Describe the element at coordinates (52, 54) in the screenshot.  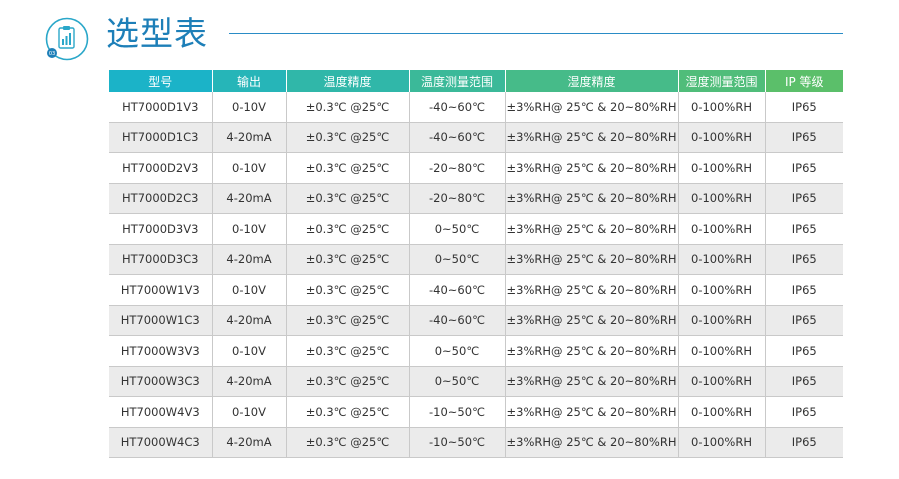
I see `section-badge: 03` at that location.